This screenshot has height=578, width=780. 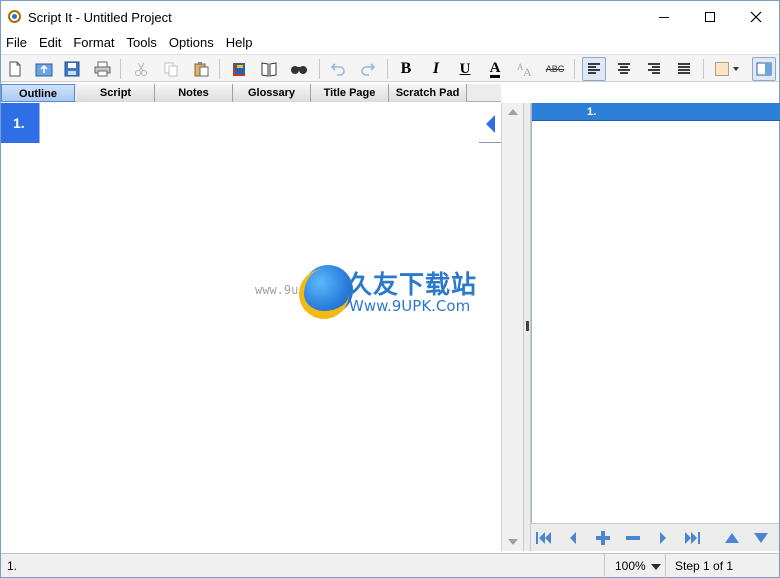 I want to click on outline-row: 1., so click(x=251, y=123).